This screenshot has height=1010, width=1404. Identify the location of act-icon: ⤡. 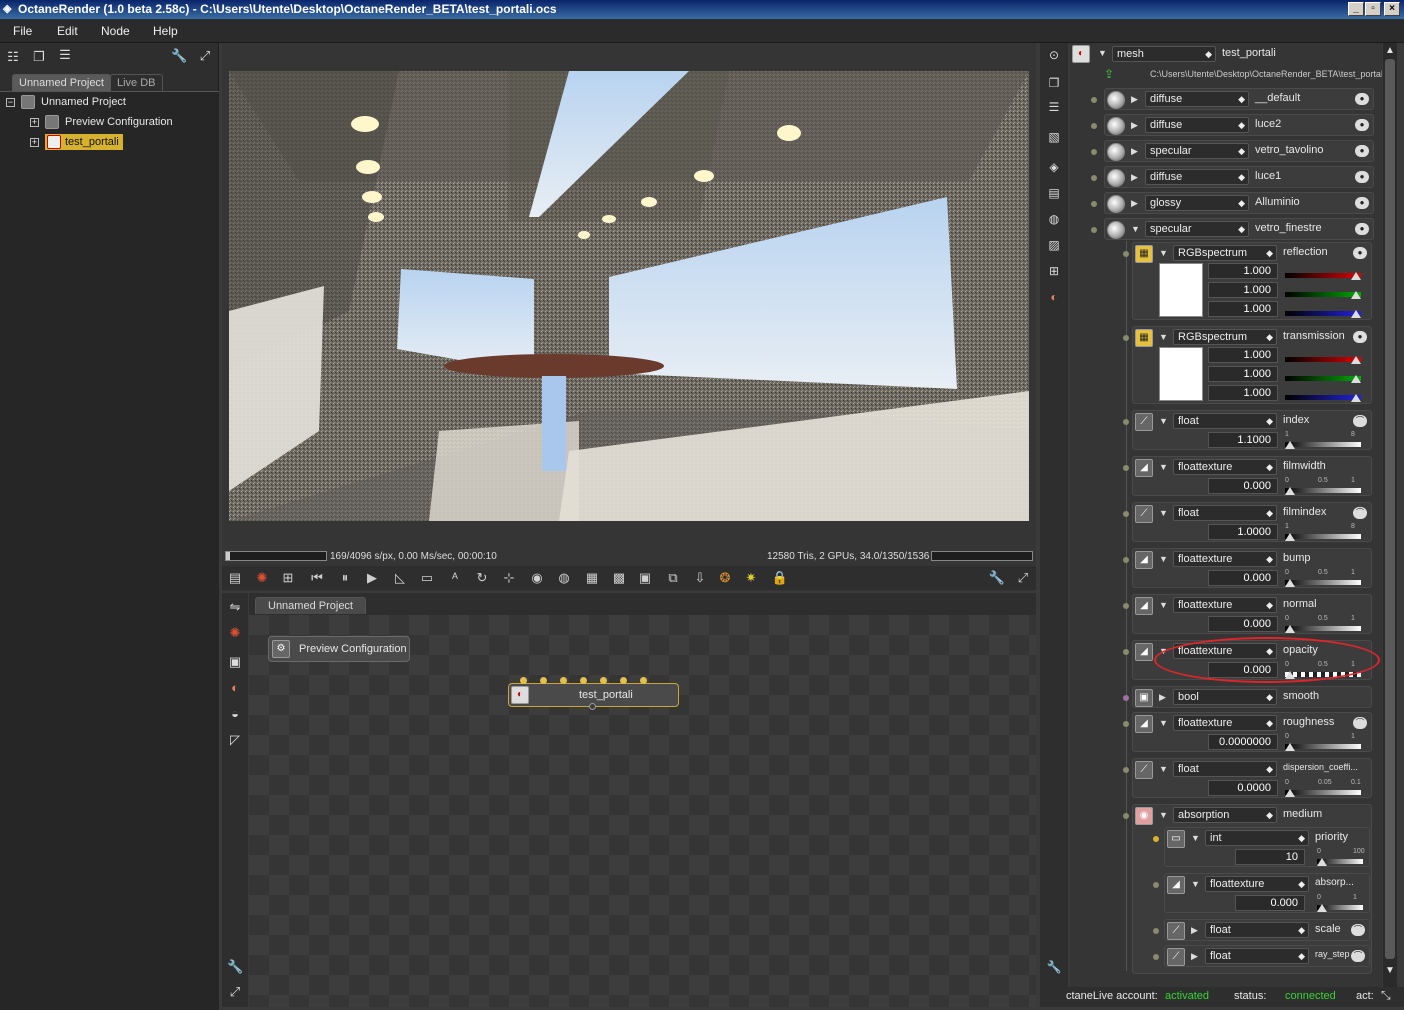
(1386, 995).